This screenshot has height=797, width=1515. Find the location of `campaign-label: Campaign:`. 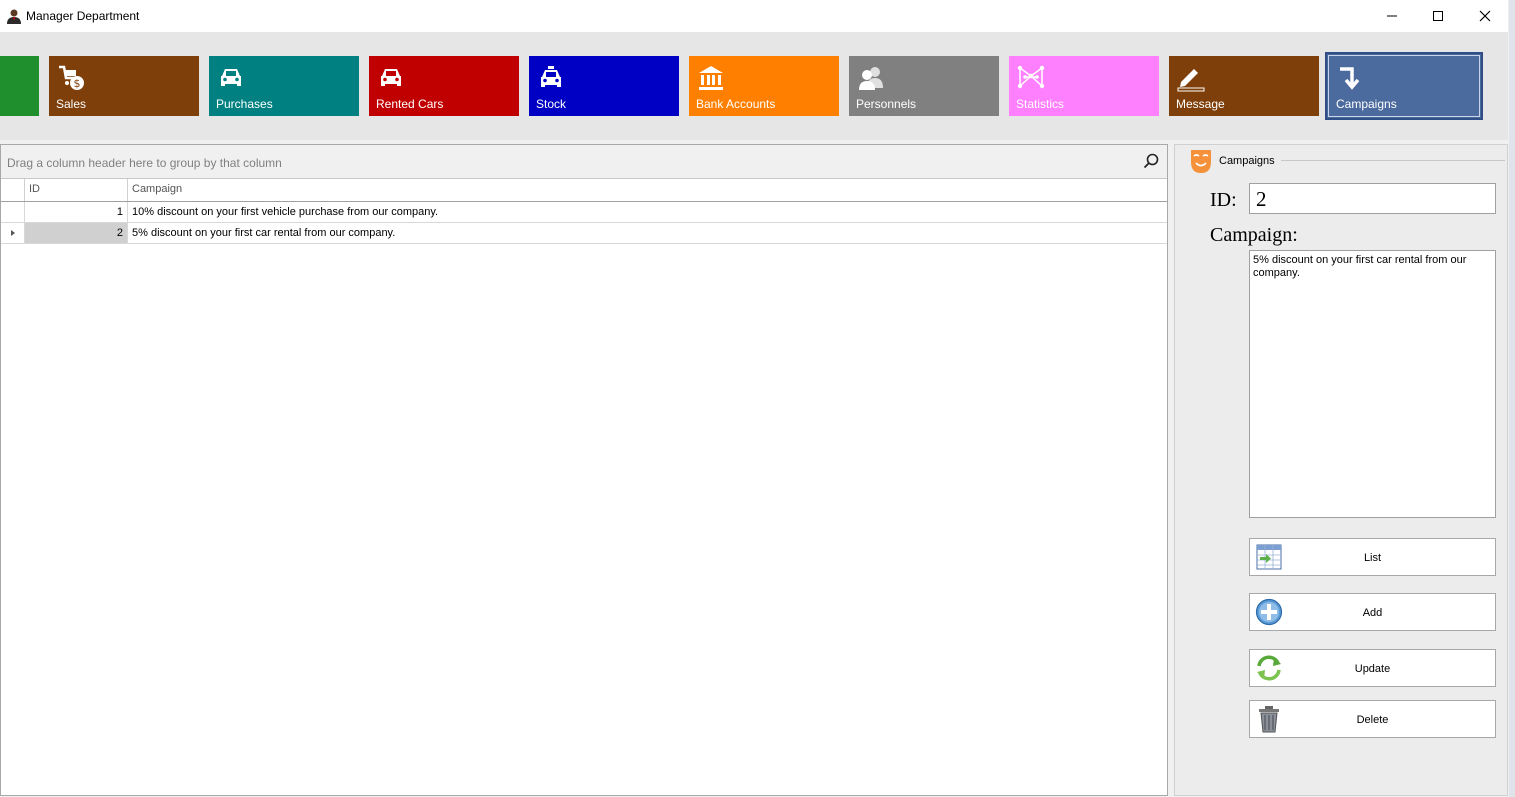

campaign-label: Campaign: is located at coordinates (1254, 235).